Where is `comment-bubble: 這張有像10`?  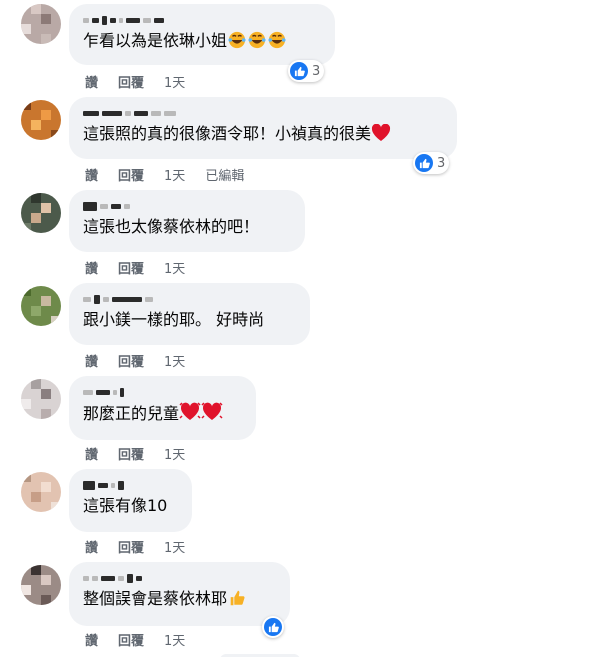
comment-bubble: 這張有像10 is located at coordinates (130, 500).